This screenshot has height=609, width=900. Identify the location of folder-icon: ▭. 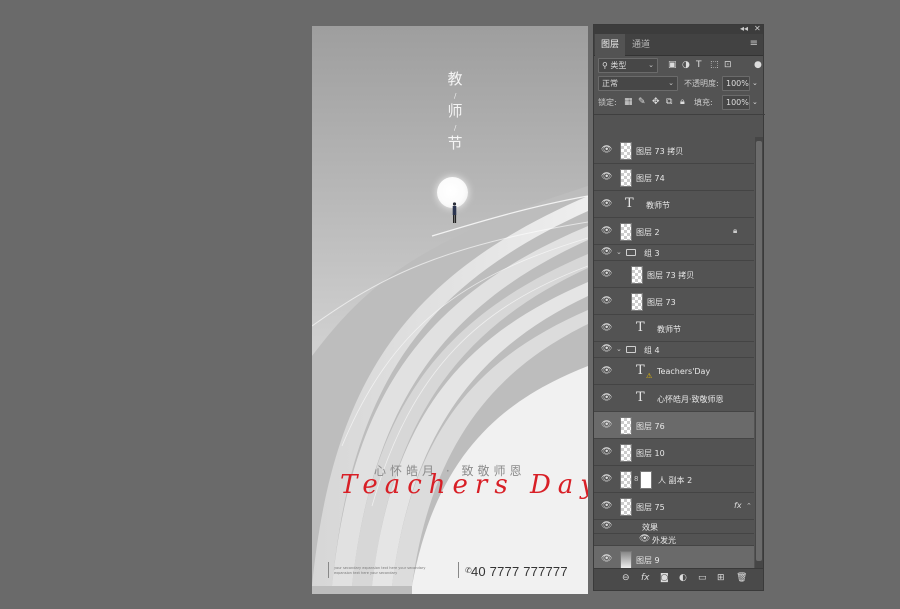
(702, 578).